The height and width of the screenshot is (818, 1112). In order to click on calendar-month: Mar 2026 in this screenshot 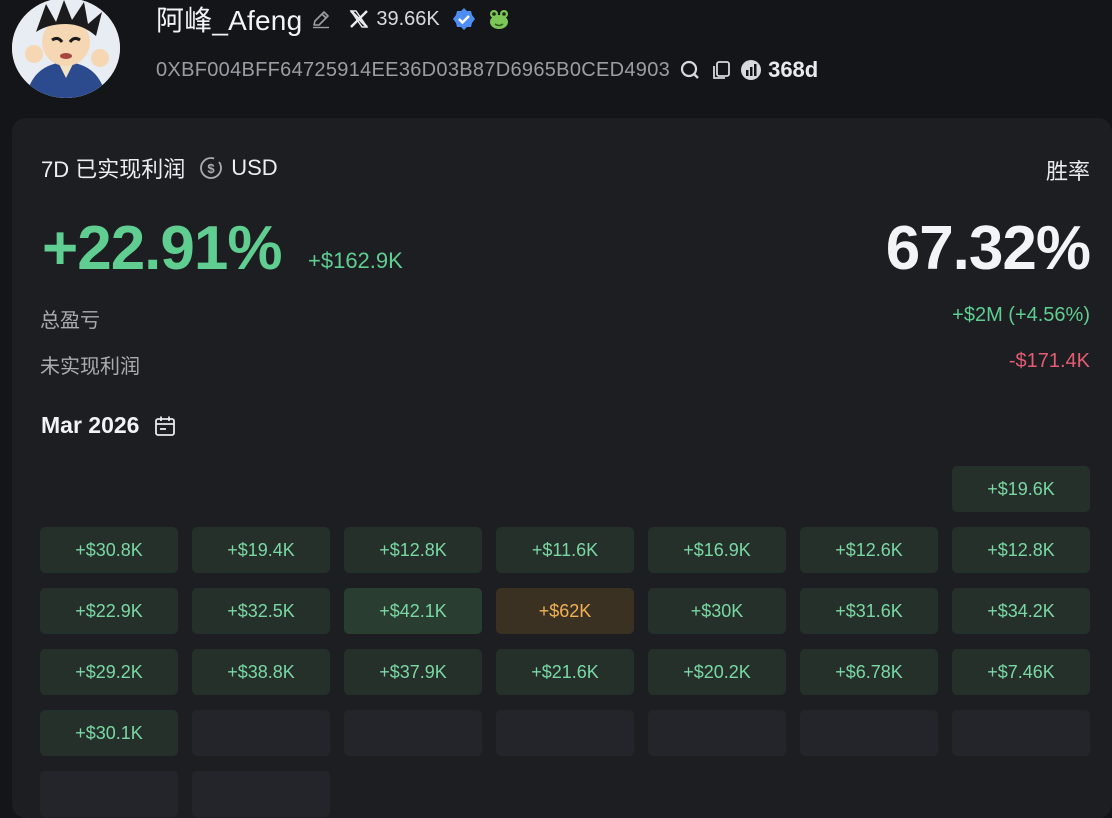, I will do `click(90, 425)`.